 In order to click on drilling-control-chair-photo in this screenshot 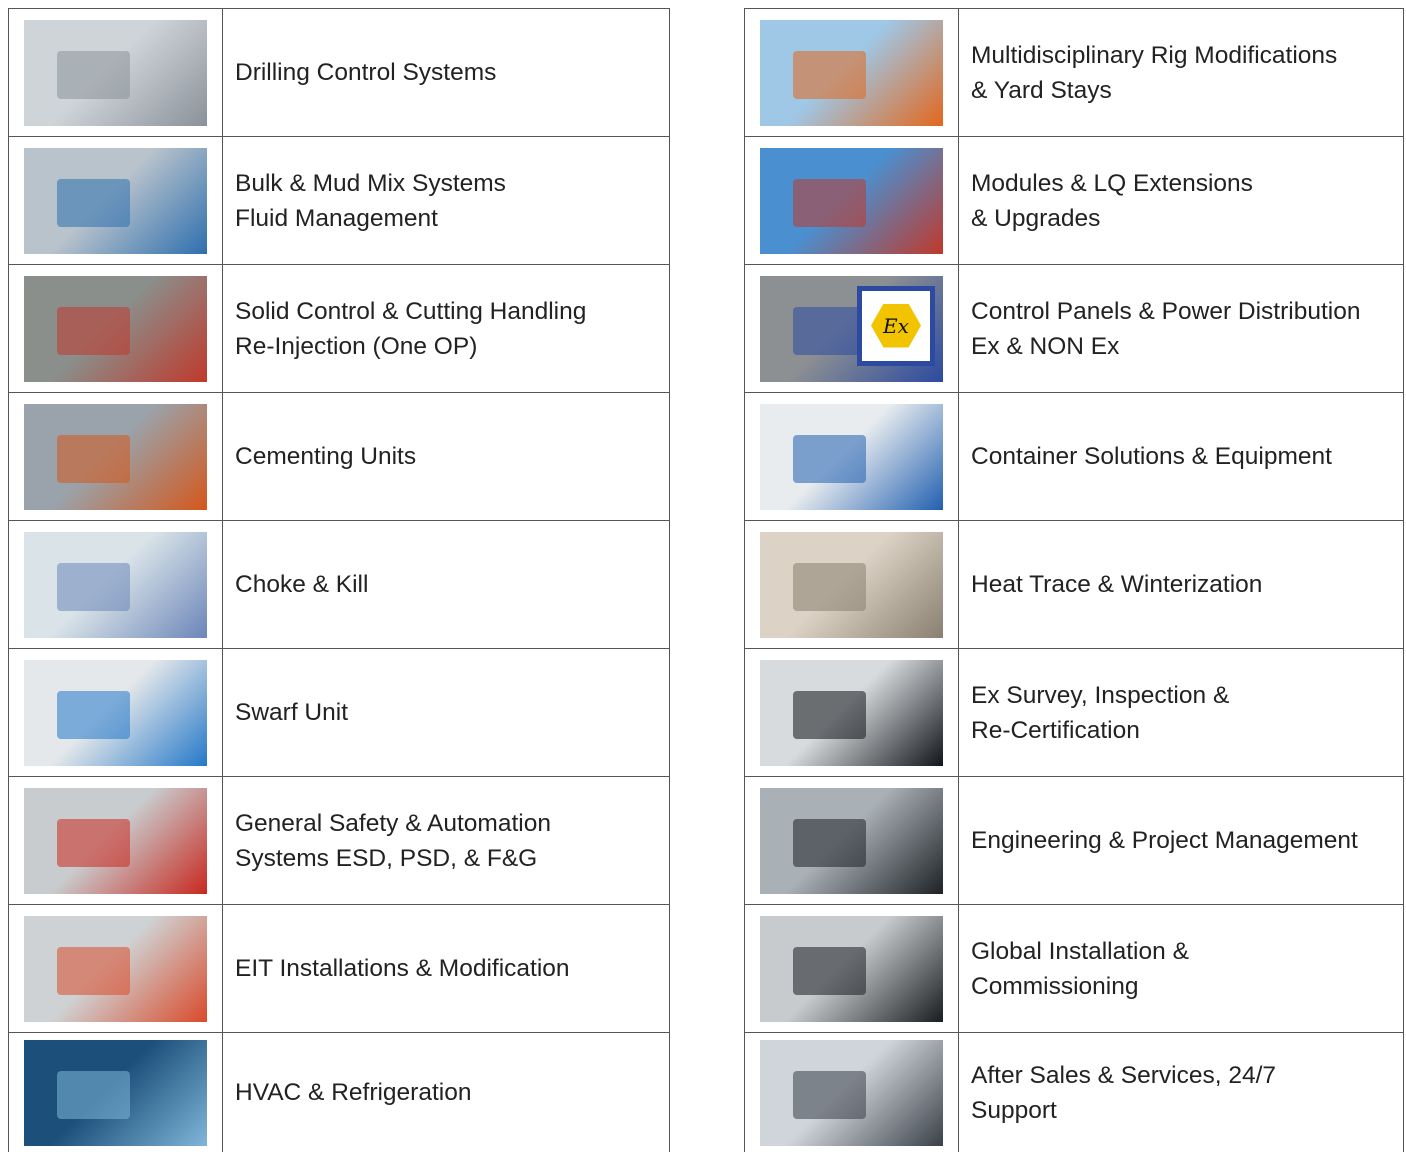, I will do `click(115, 72)`.